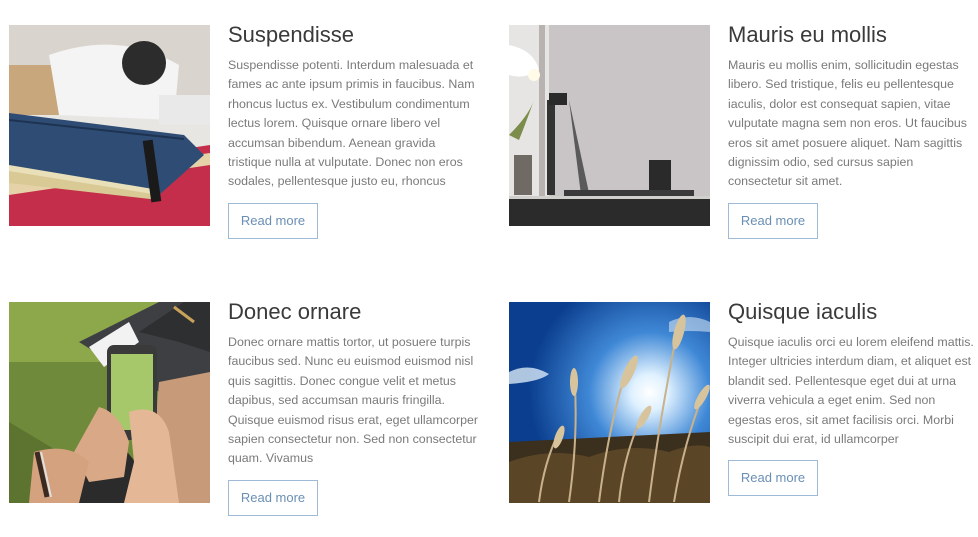 This screenshot has height=537, width=978. I want to click on phone-image, so click(109, 402).